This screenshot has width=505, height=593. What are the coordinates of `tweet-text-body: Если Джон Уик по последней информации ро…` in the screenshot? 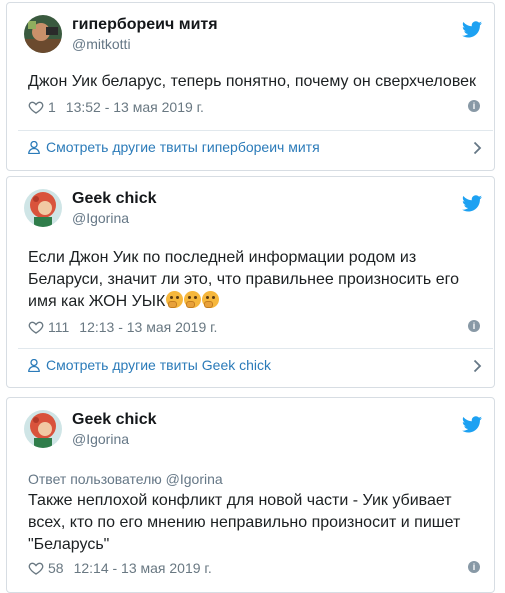 It's located at (243, 279).